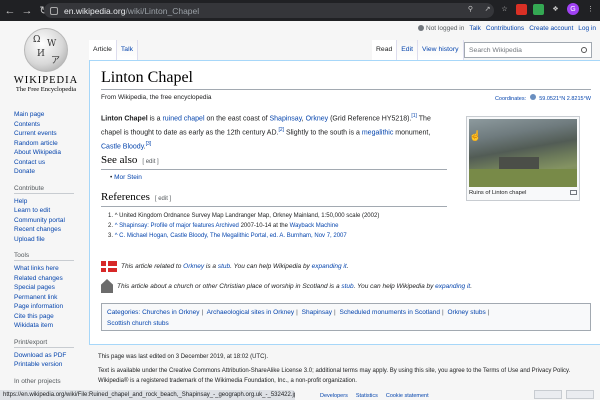 This screenshot has height=400, width=600. I want to click on extension-red-icon, so click(521, 9).